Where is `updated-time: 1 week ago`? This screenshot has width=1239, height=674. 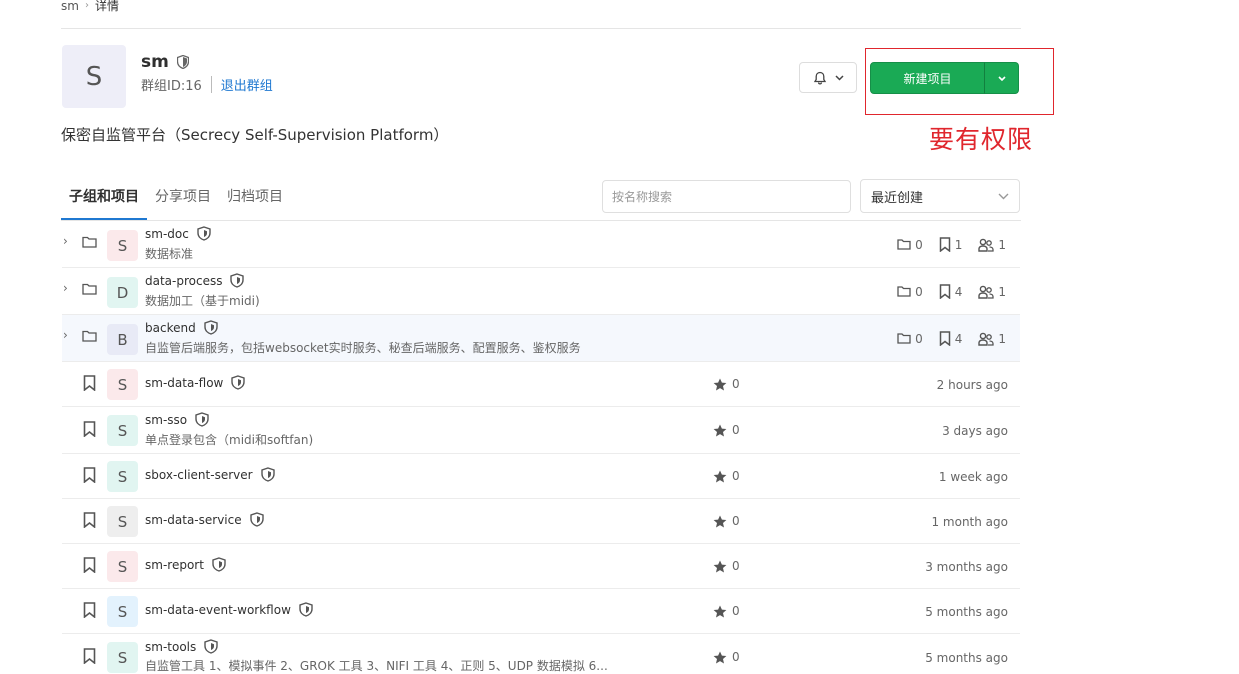 updated-time: 1 week ago is located at coordinates (973, 477).